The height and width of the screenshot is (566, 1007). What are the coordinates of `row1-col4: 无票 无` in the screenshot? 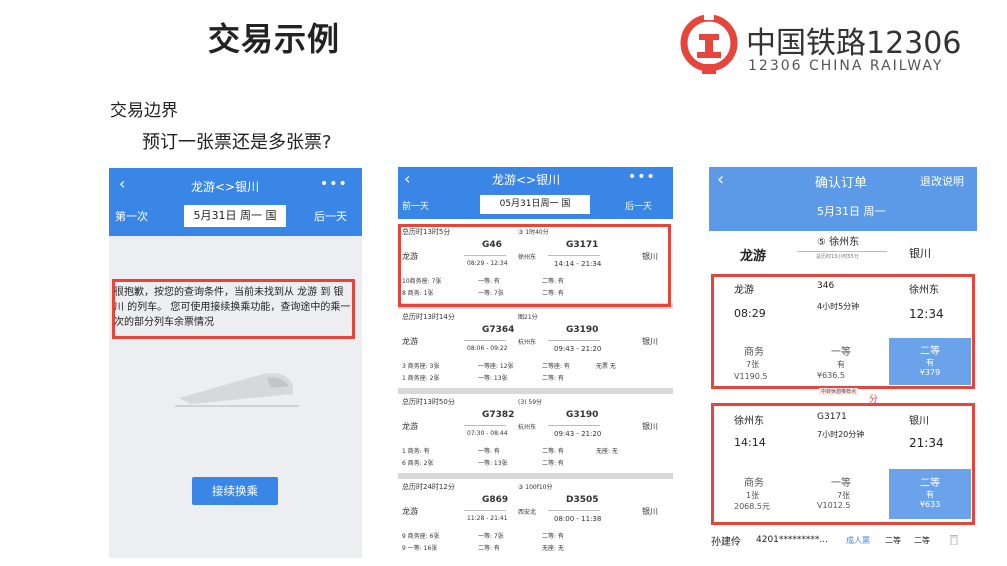 It's located at (606, 366).